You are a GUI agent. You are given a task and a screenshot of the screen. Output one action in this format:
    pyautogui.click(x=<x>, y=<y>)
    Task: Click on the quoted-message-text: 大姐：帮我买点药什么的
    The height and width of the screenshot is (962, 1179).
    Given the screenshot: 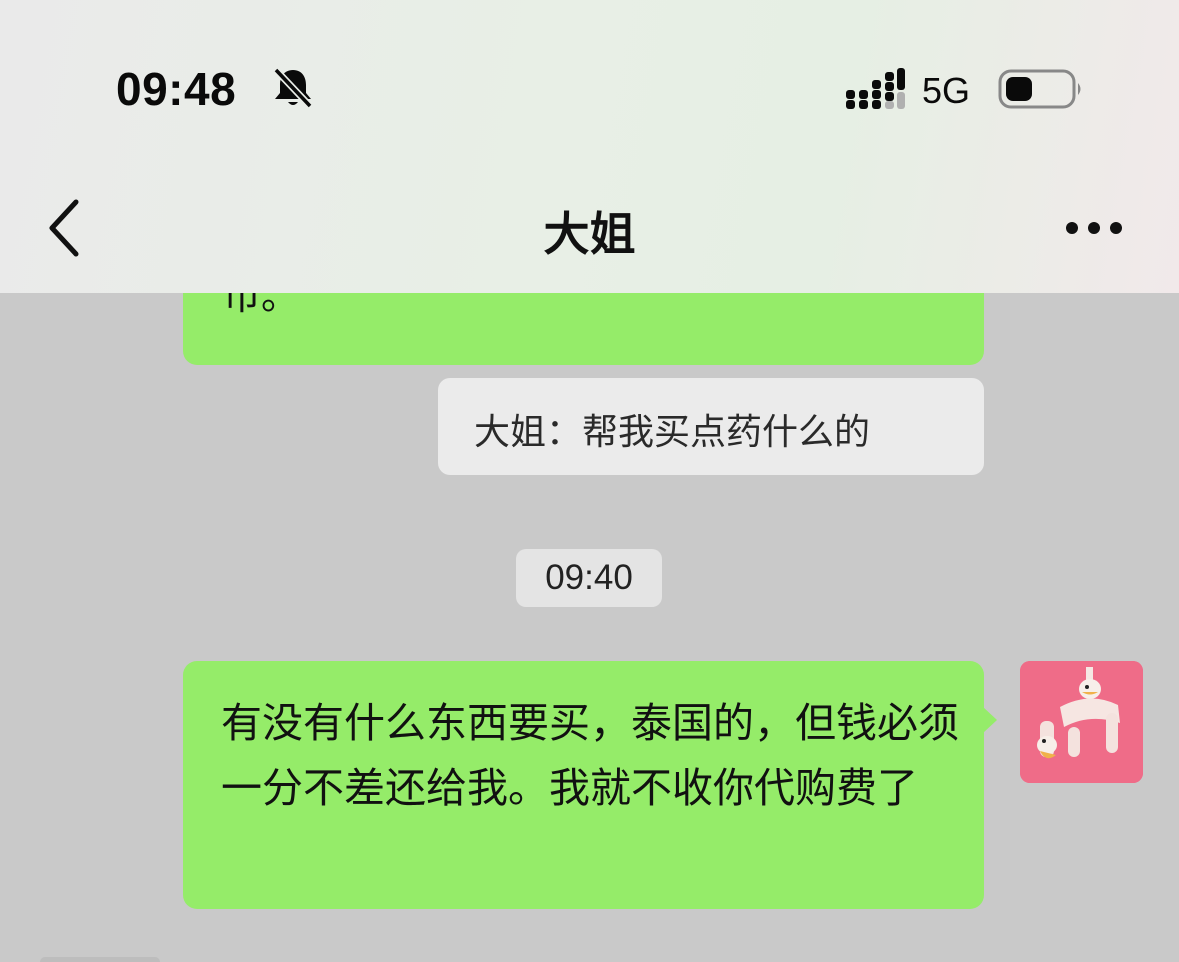 What is the action you would take?
    pyautogui.click(x=672, y=432)
    